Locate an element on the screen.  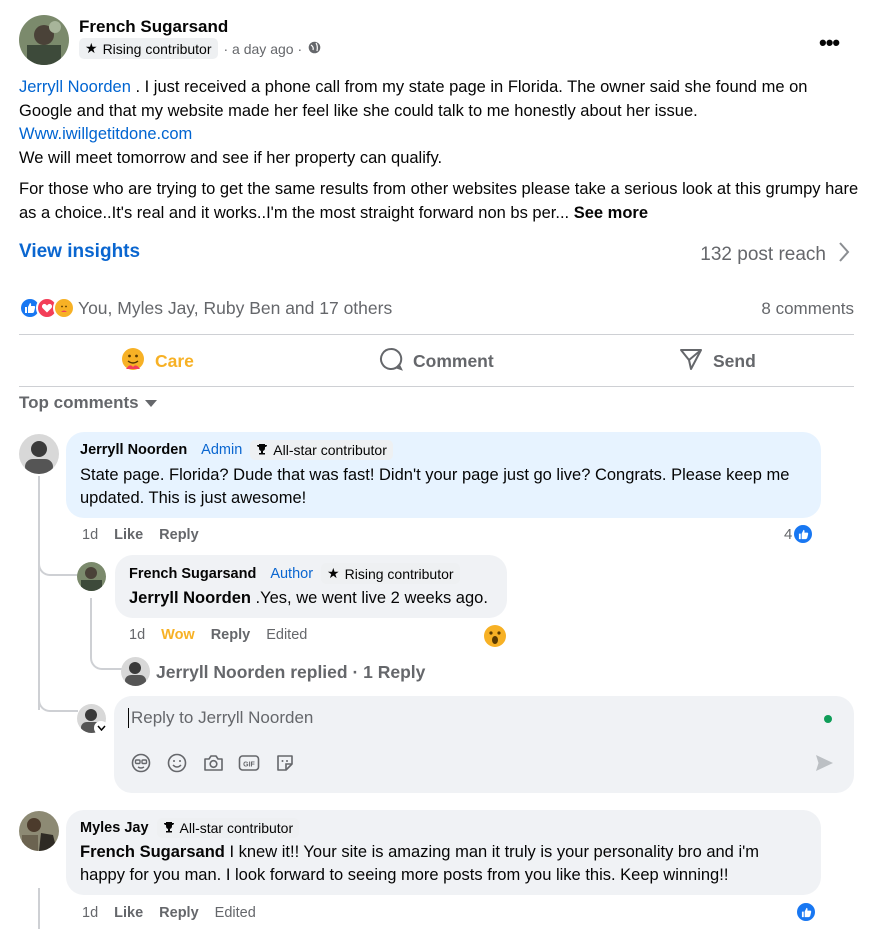
comment-actions: 1d Wow Reply Edited is located at coordinates (218, 635).